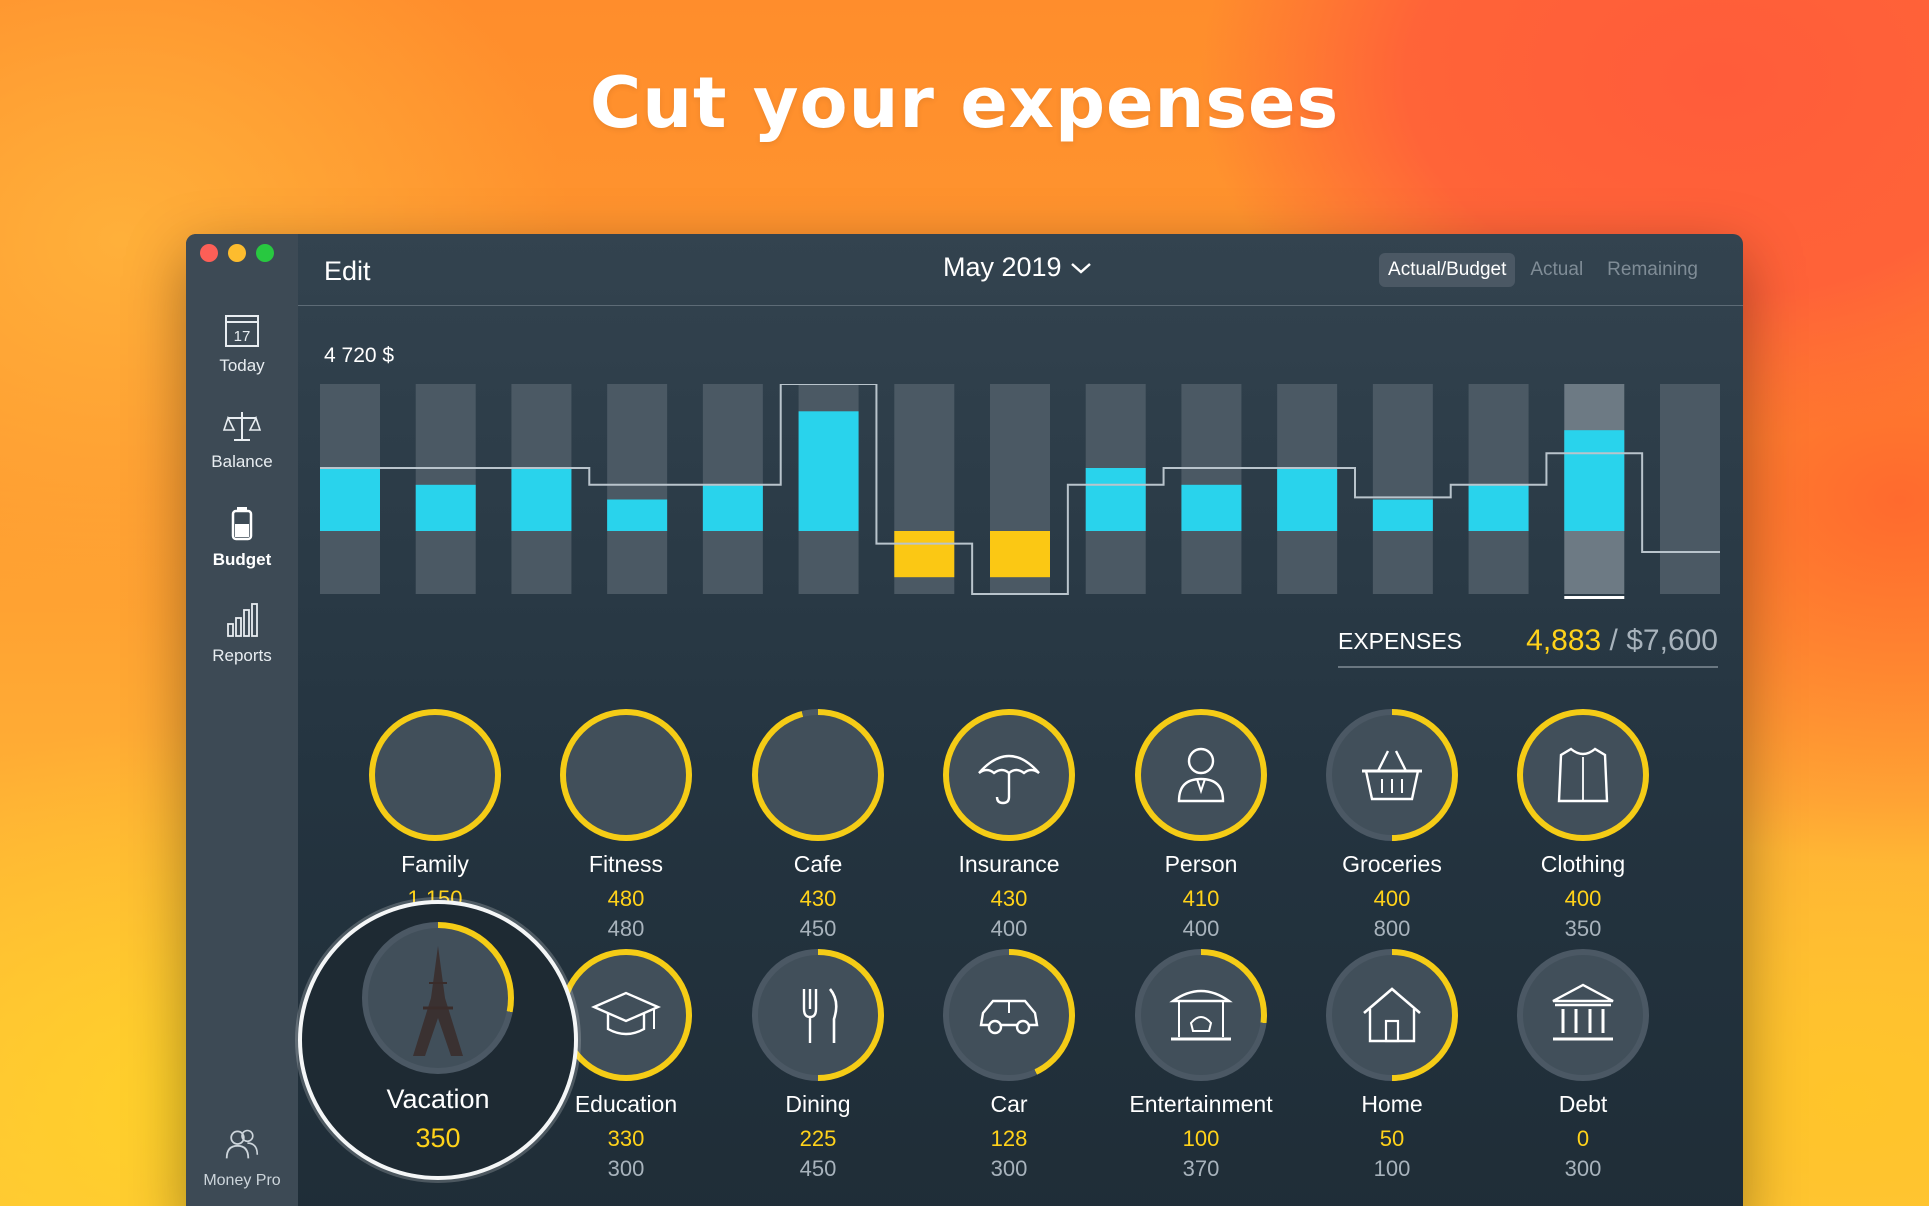 This screenshot has width=1929, height=1206. I want to click on category-actual: 480, so click(626, 898).